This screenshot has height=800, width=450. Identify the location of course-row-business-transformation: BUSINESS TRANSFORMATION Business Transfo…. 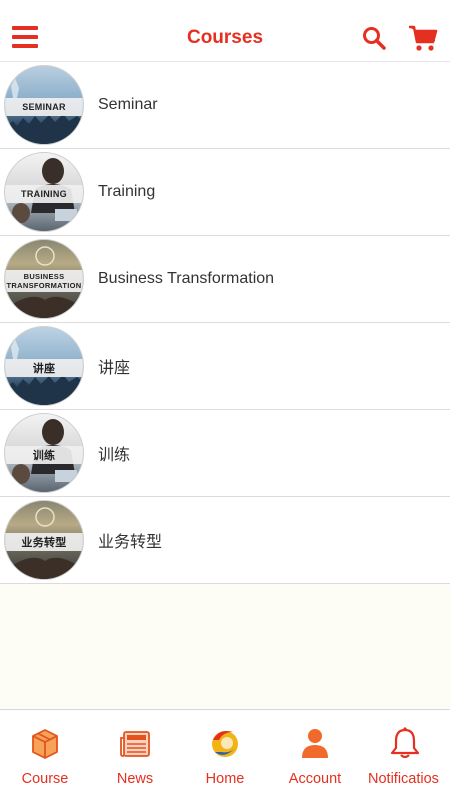
(225, 279).